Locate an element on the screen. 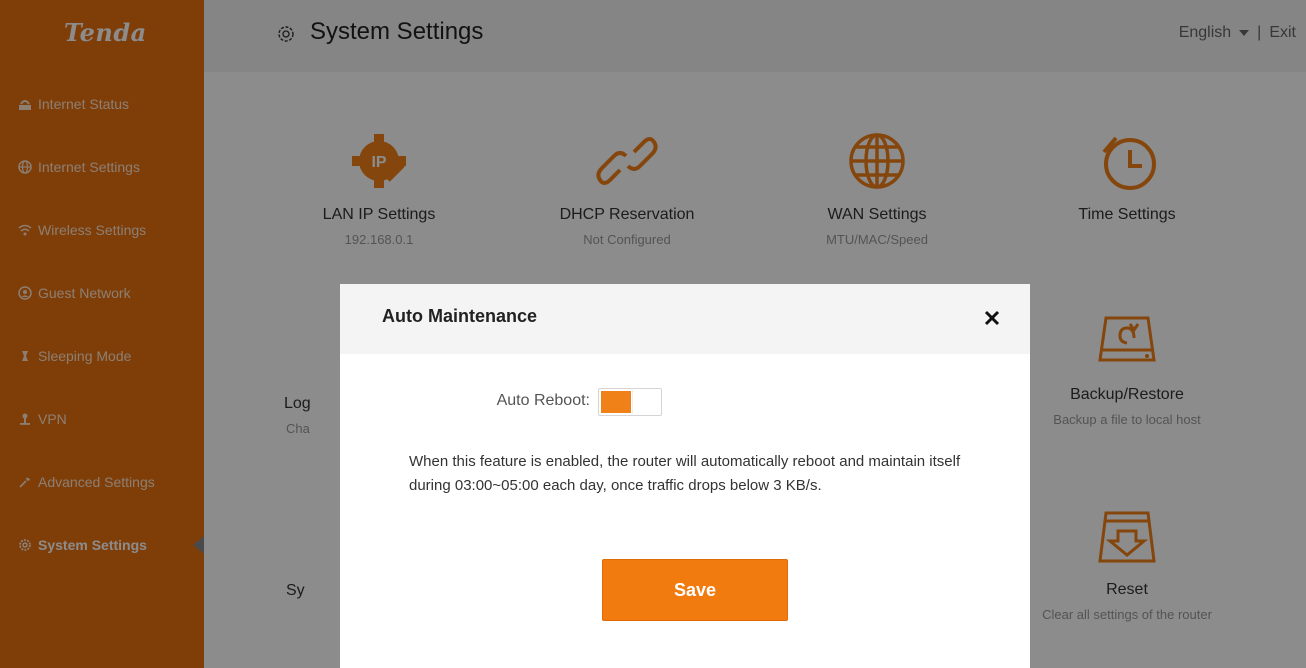 This screenshot has height=668, width=1306. toggle-knob is located at coordinates (646, 402).